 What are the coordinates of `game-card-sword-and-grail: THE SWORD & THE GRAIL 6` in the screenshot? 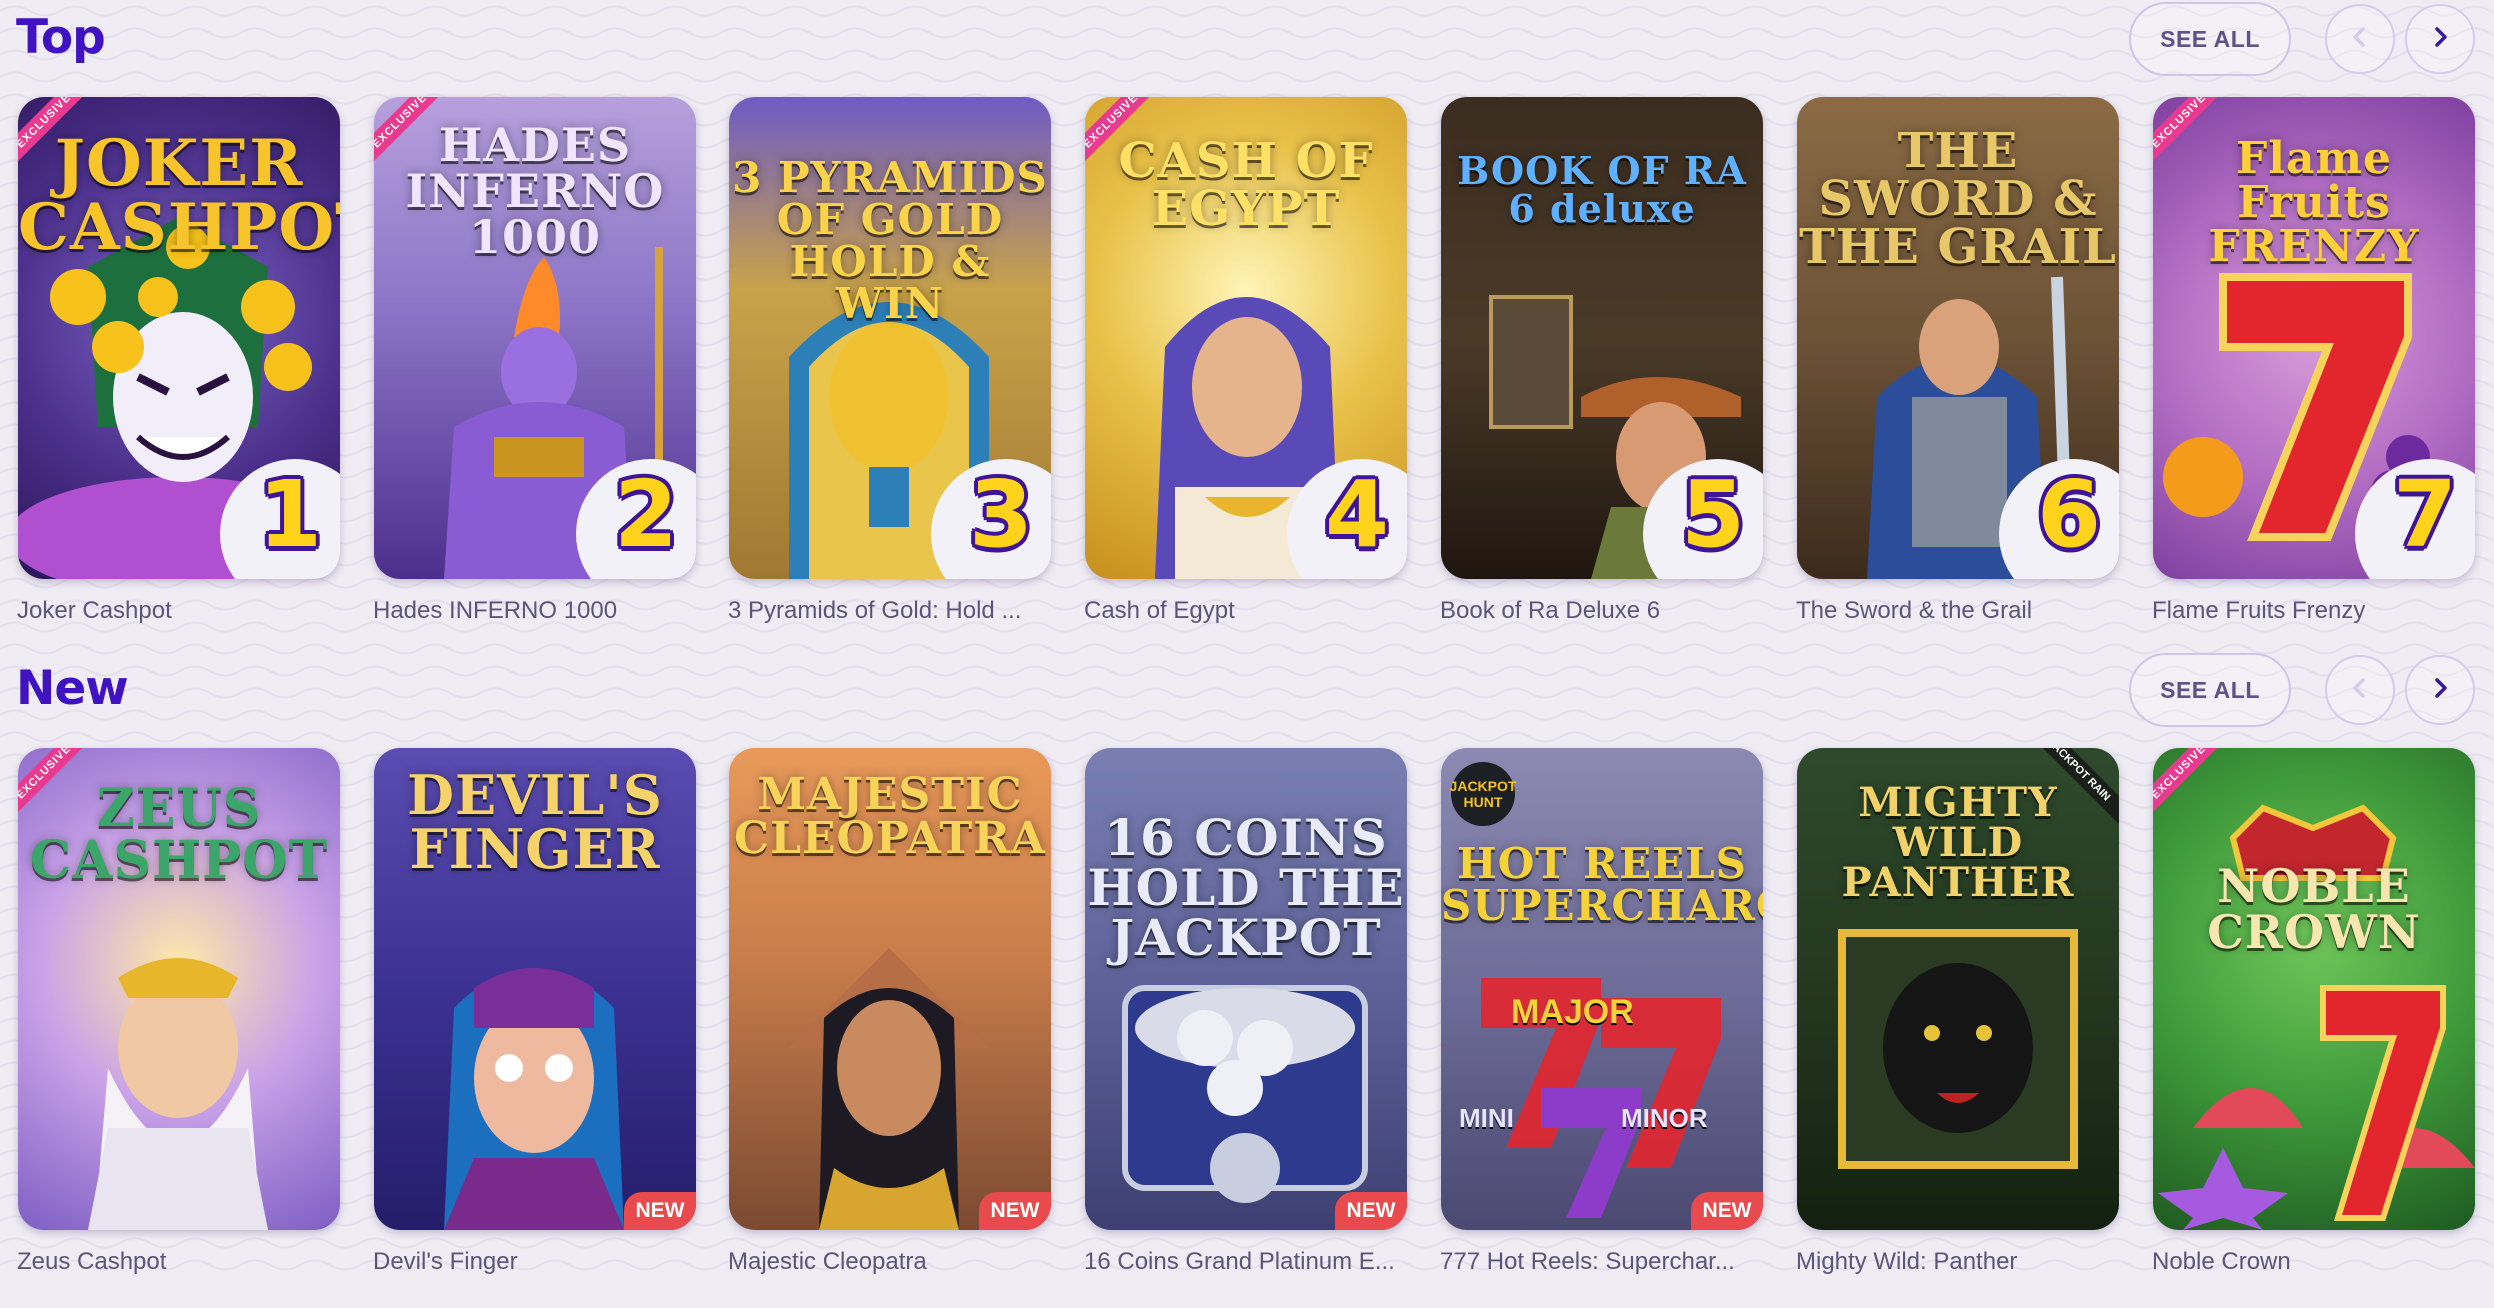 It's located at (1958, 338).